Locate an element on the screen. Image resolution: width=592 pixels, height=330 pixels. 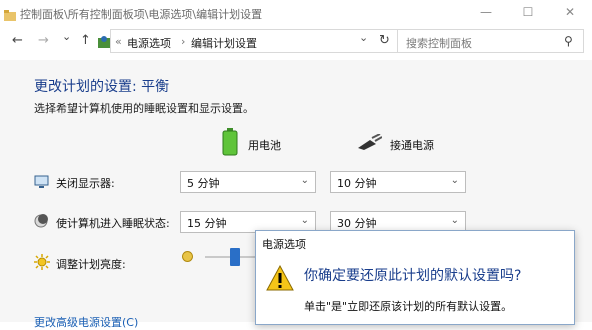
breadcrumb-item-edit-plan: 编辑计划设置 is located at coordinates (224, 43).